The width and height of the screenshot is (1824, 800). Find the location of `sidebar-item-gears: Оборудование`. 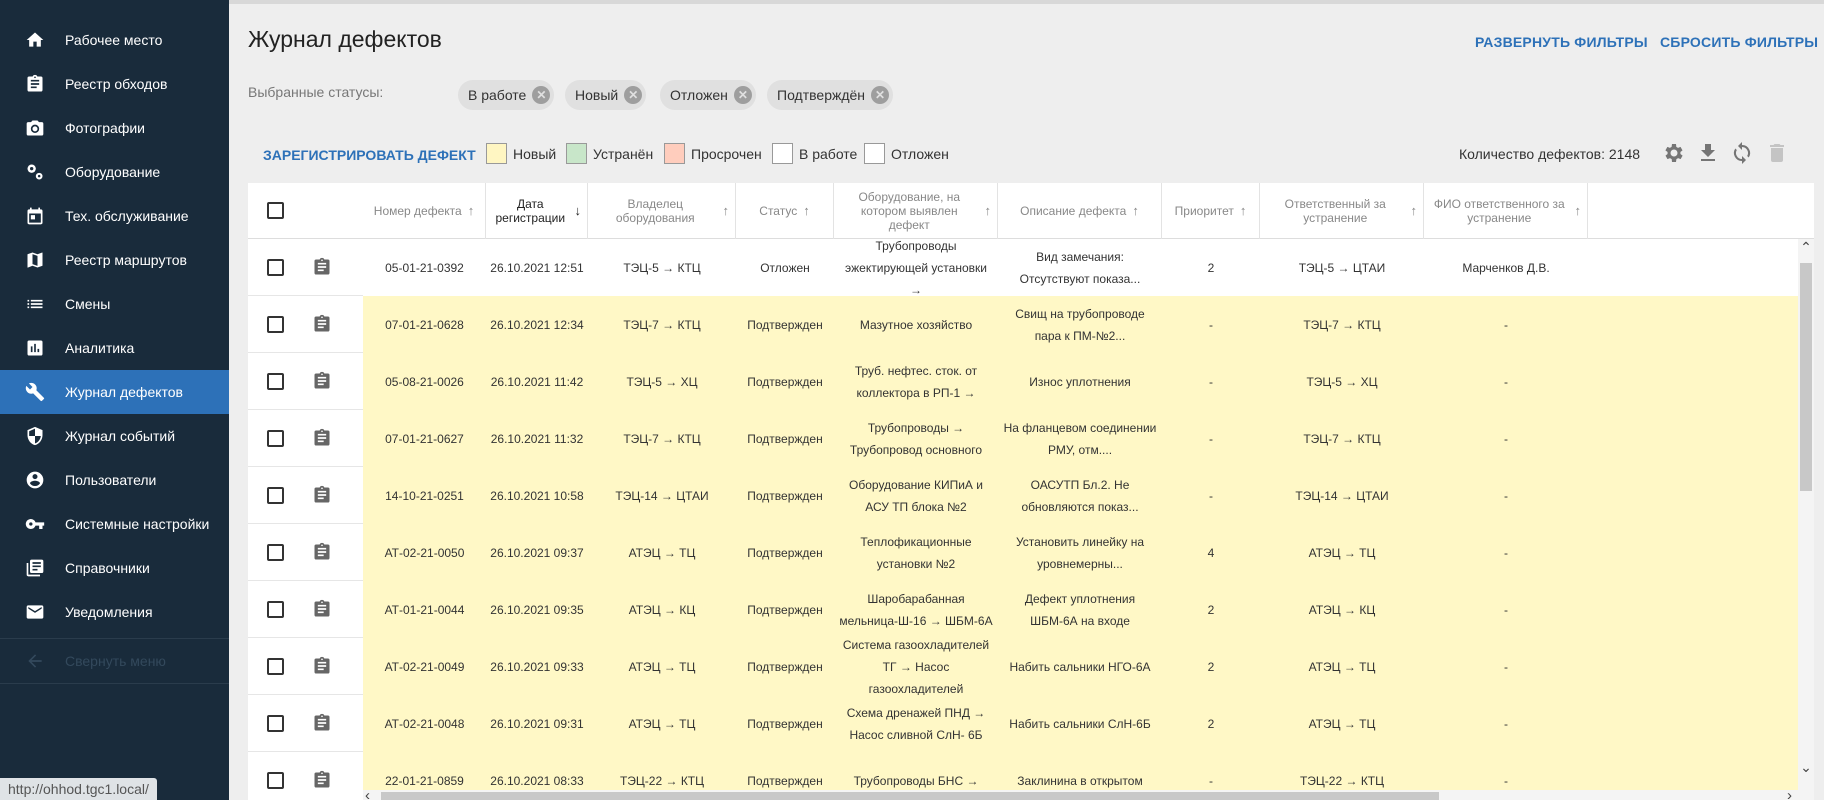

sidebar-item-gears: Оборудование is located at coordinates (114, 172).